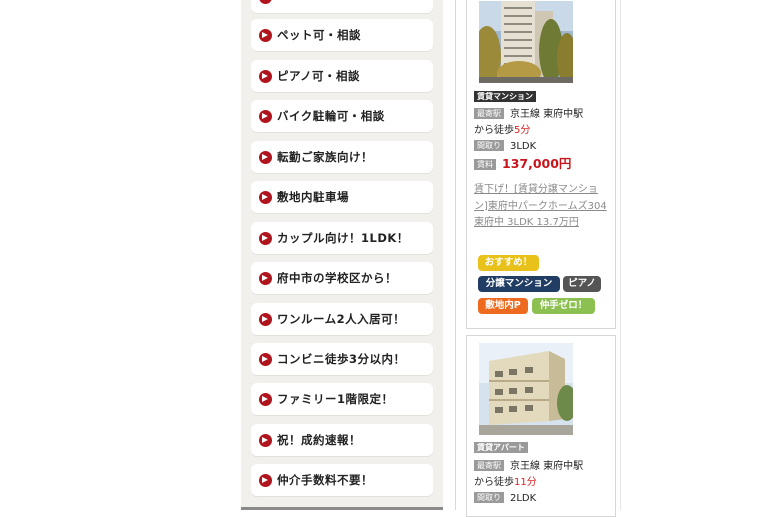 Image resolution: width=770 pixels, height=517 pixels. Describe the element at coordinates (542, 147) in the screenshot. I see `layout-row: 間取り 3LDK` at that location.